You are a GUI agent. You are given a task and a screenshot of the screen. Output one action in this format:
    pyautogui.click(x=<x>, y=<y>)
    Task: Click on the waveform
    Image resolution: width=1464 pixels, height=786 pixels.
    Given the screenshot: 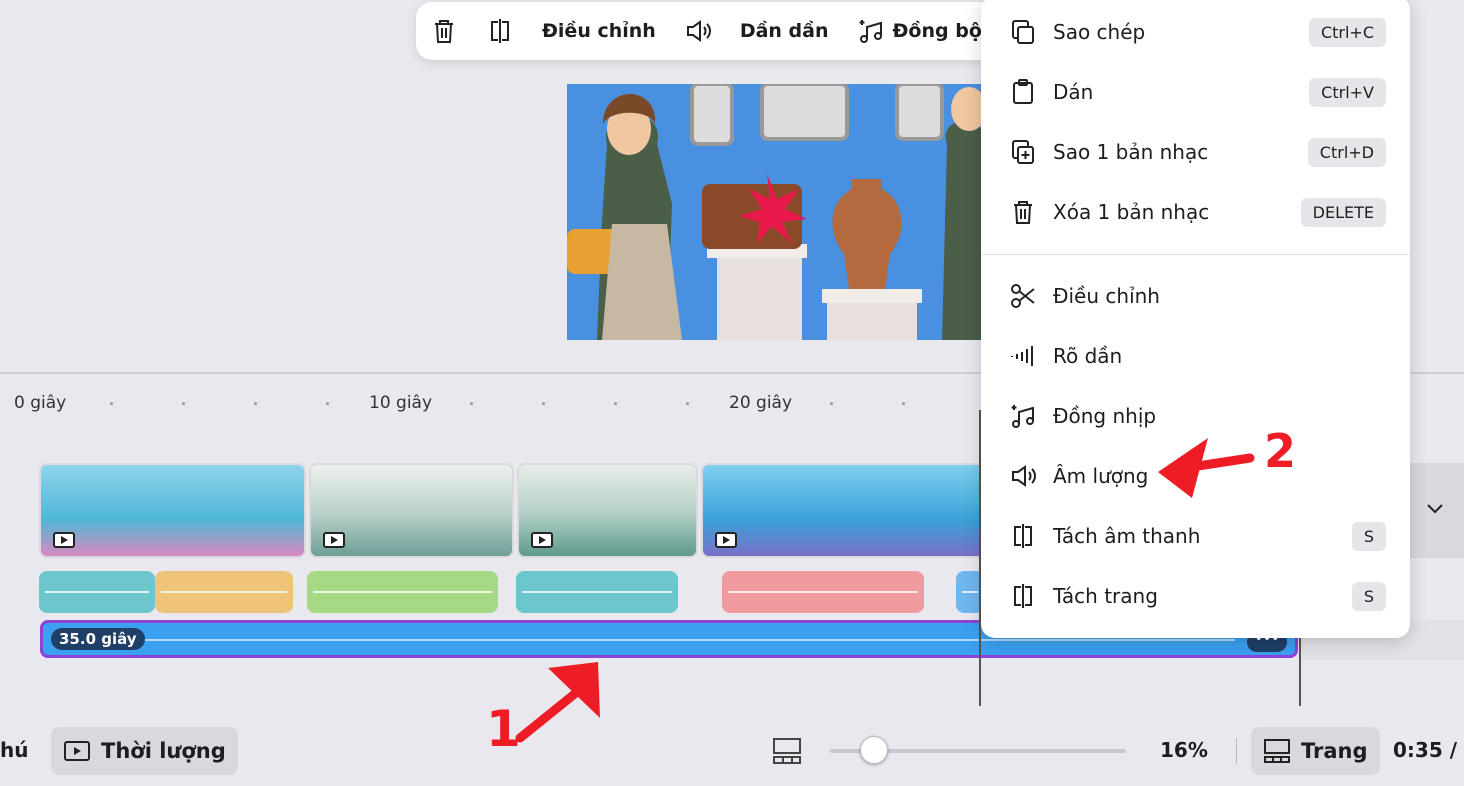 What is the action you would take?
    pyautogui.click(x=689, y=640)
    